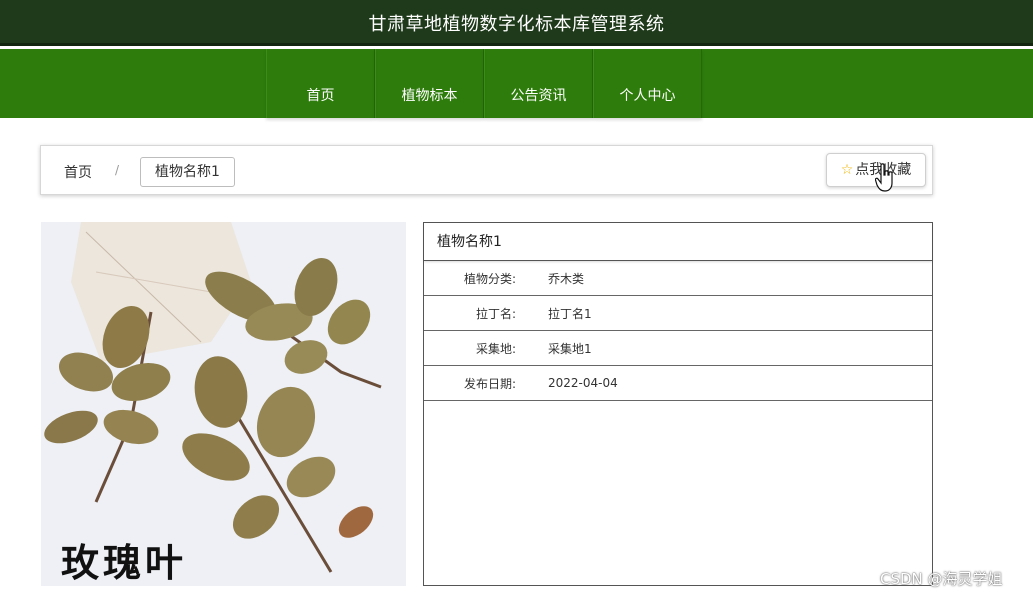  What do you see at coordinates (678, 383) in the screenshot?
I see `detail-row: 发布日期: 2022-04-04` at bounding box center [678, 383].